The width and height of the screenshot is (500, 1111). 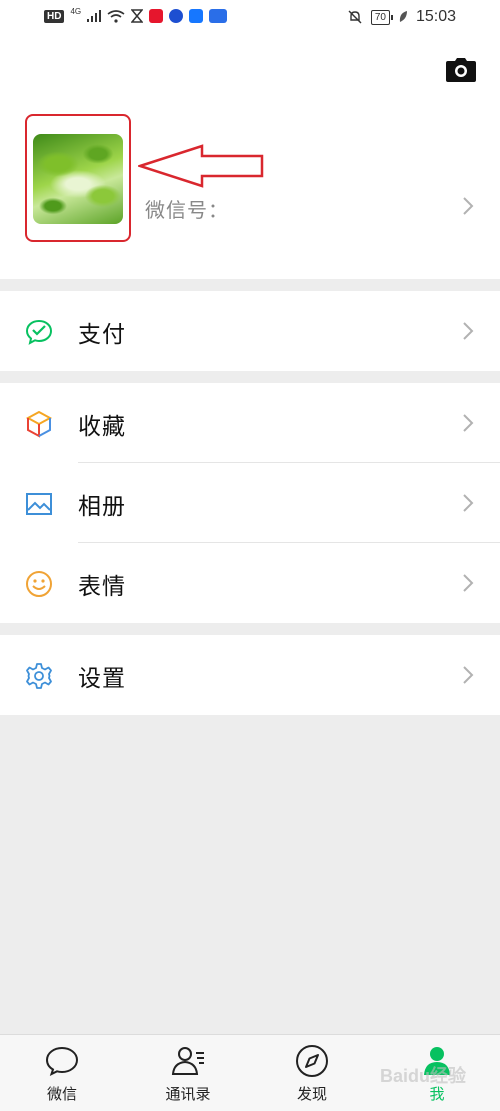 What do you see at coordinates (102, 335) in the screenshot?
I see `menu-item-label: 支付` at bounding box center [102, 335].